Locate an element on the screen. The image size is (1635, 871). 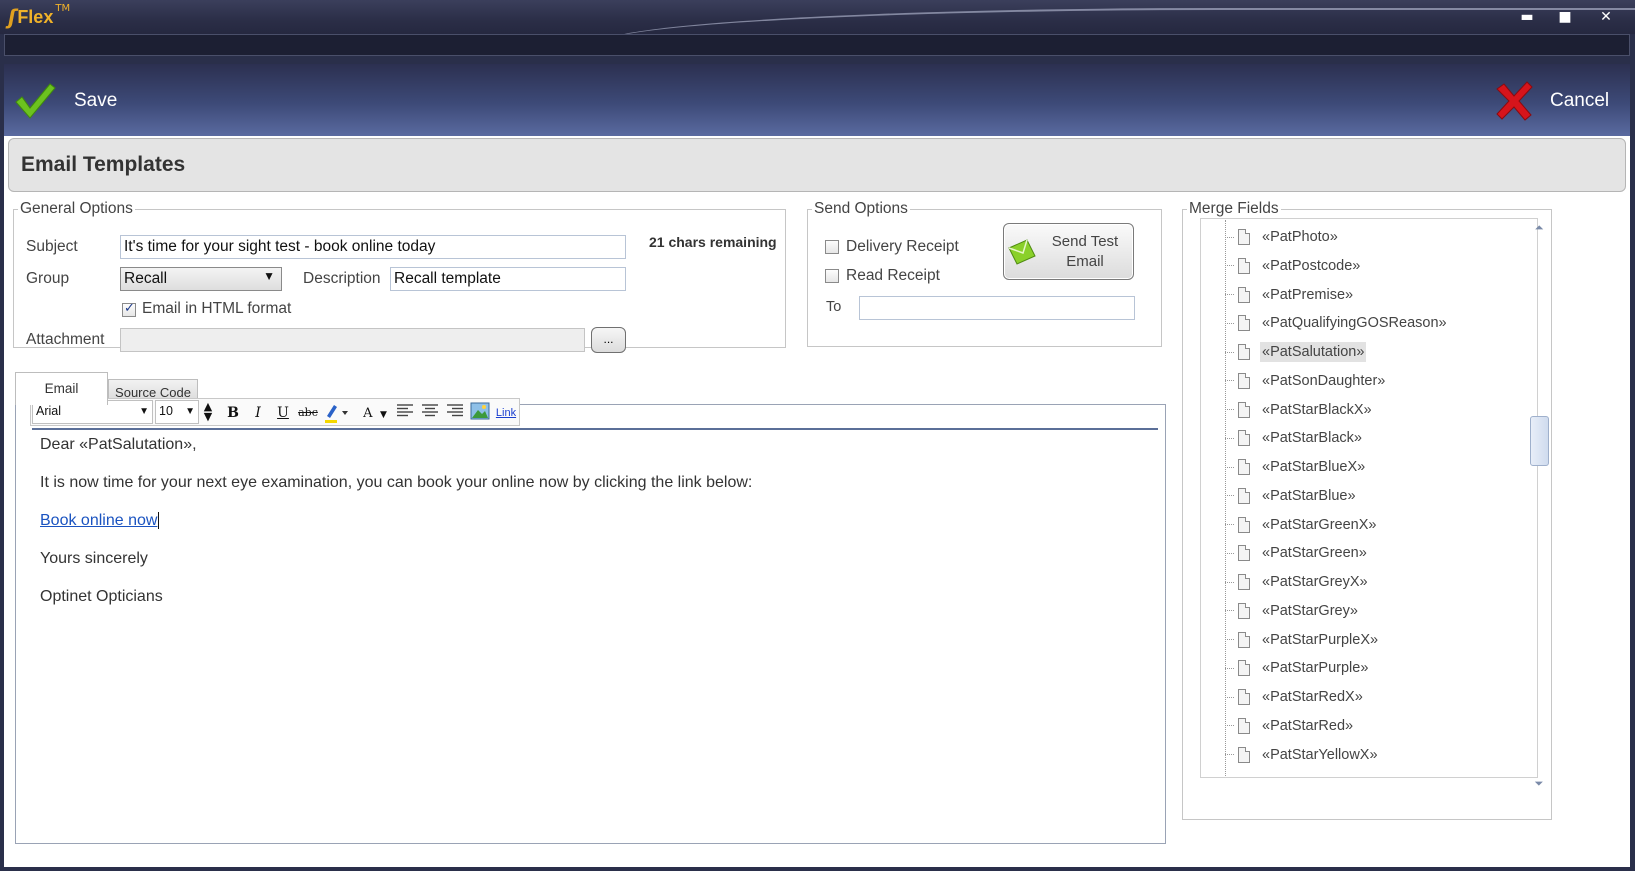
merge-field-item: «PatQualifyingGOSReason» is located at coordinates (1325, 323).